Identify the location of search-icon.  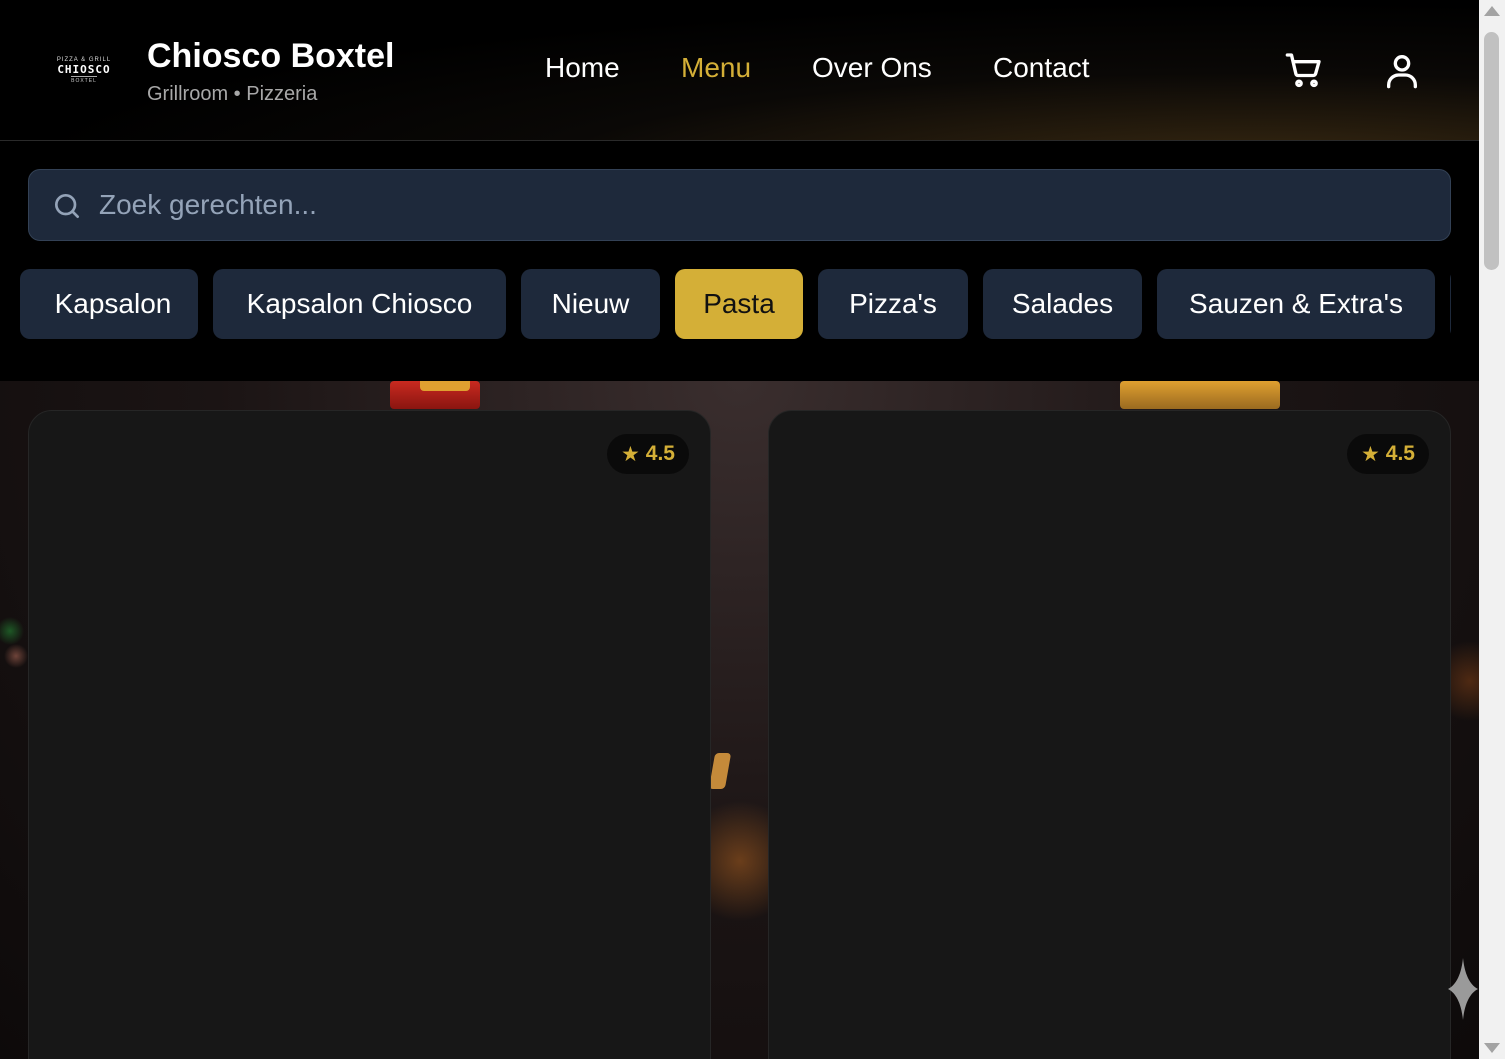
(67, 206).